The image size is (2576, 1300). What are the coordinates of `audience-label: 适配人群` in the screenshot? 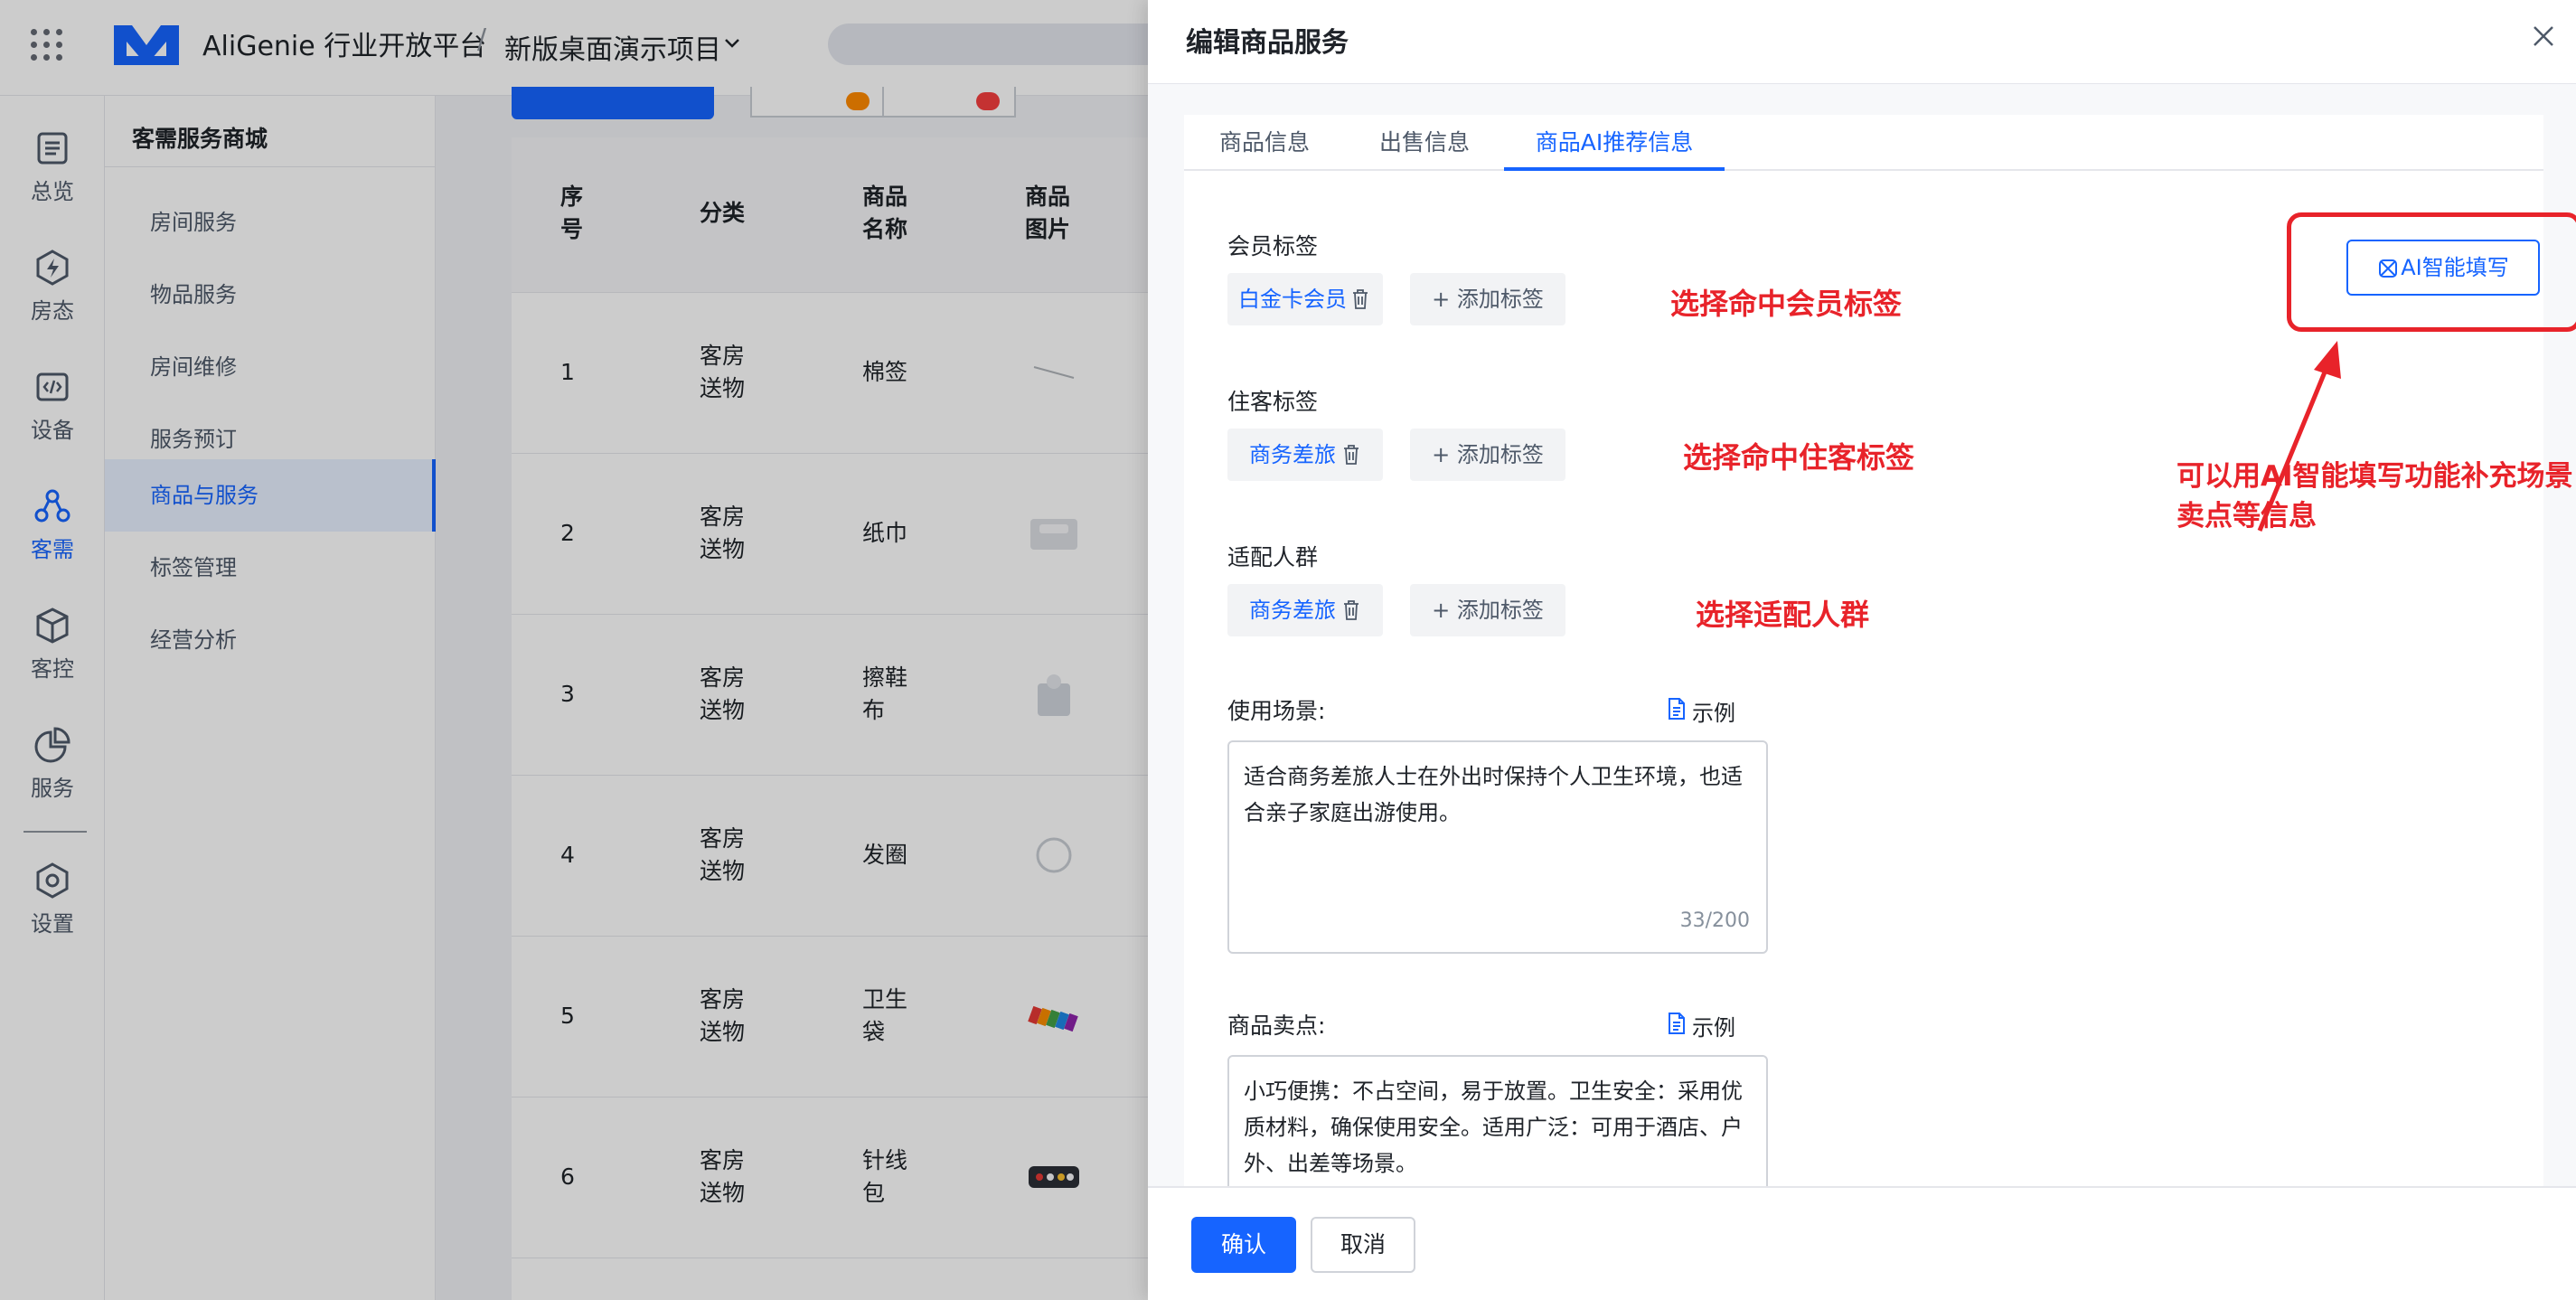 It's located at (1273, 557).